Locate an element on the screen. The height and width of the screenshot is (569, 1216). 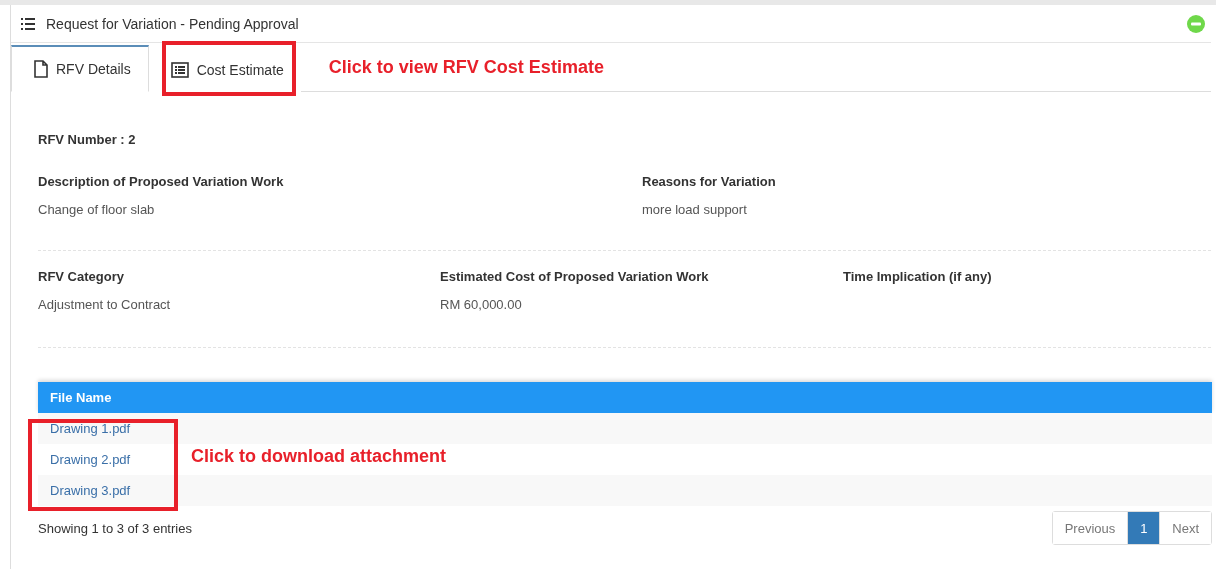
annotation-text: Click to view RFV Cost Estimate is located at coordinates (466, 67).